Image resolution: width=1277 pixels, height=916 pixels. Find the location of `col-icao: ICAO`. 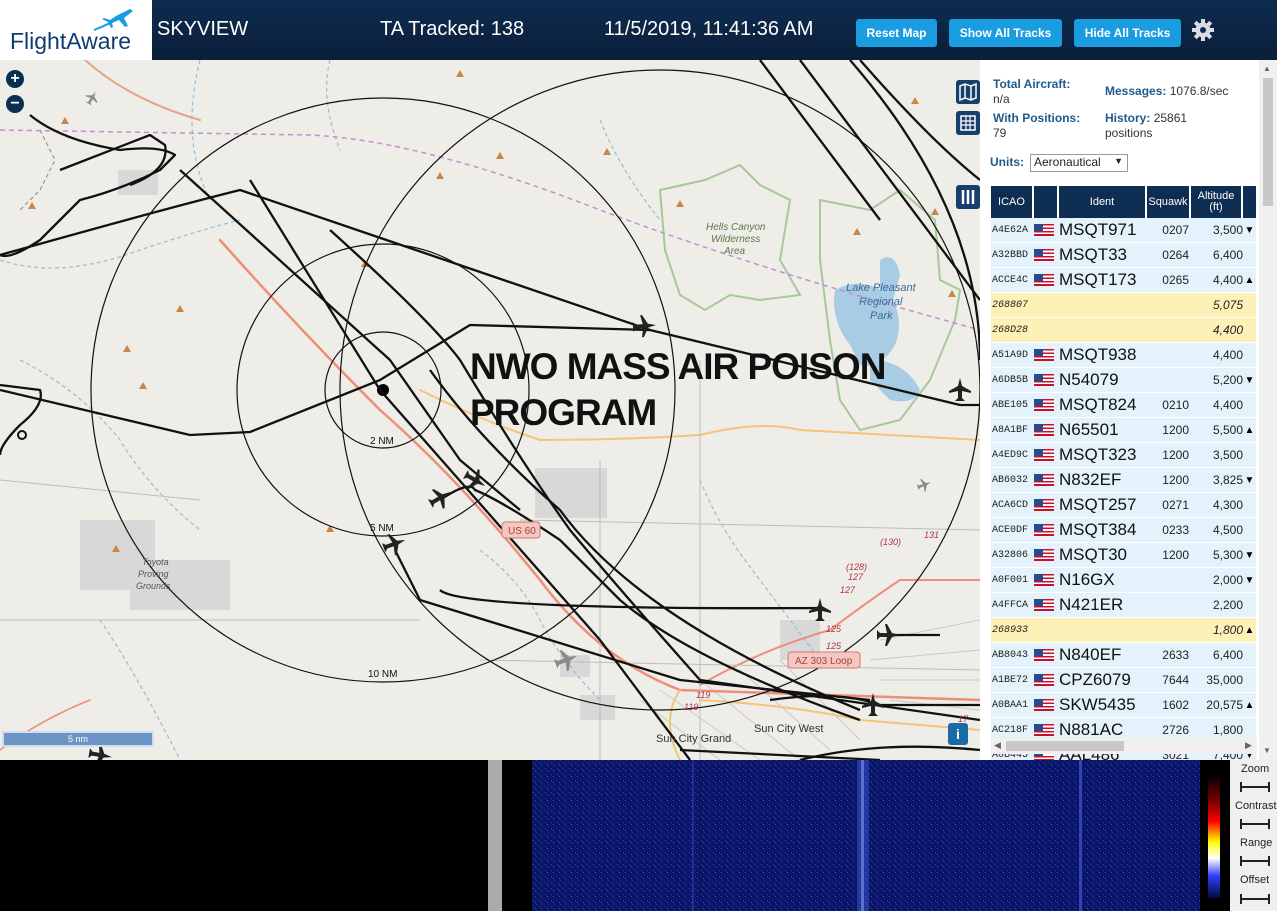

col-icao: ICAO is located at coordinates (1012, 202).